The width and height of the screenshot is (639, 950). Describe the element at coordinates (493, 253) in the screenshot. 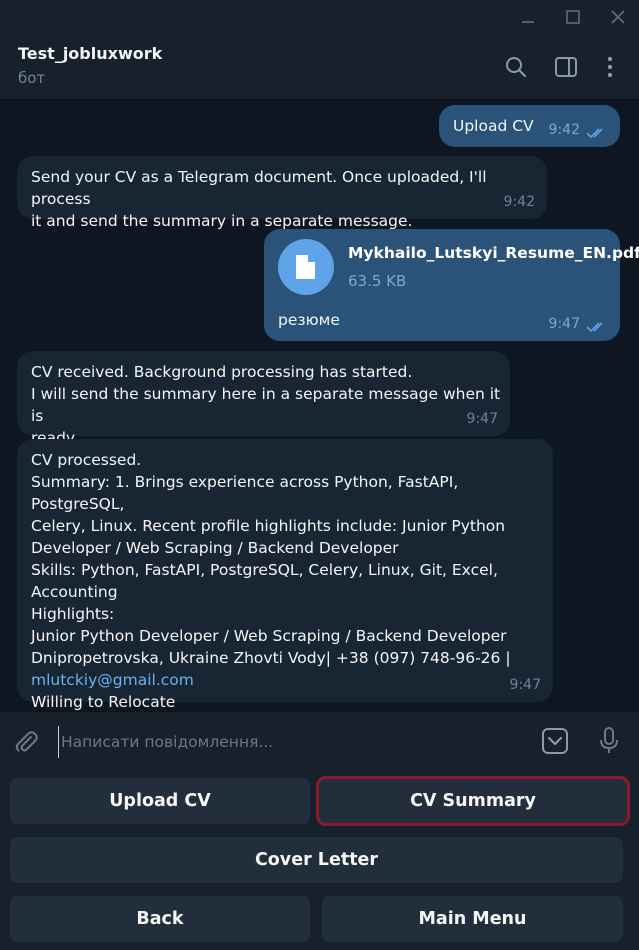

I see `file-name: Mykhailo_Lutskyi_Resume_EN.pdf` at that location.